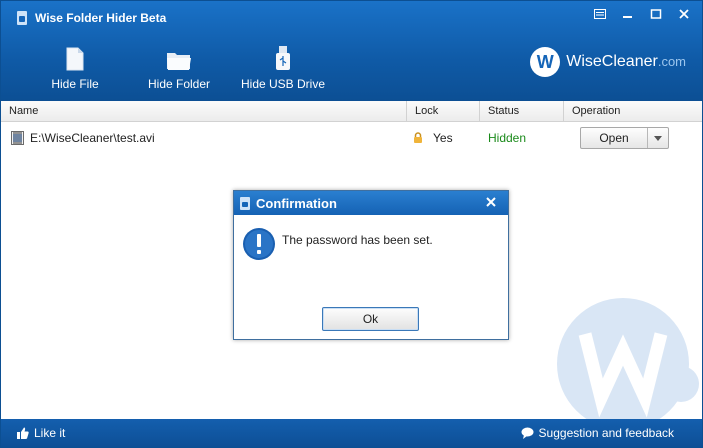 This screenshot has height=448, width=703. What do you see at coordinates (545, 62) in the screenshot?
I see `brand-circle-icon: W` at bounding box center [545, 62].